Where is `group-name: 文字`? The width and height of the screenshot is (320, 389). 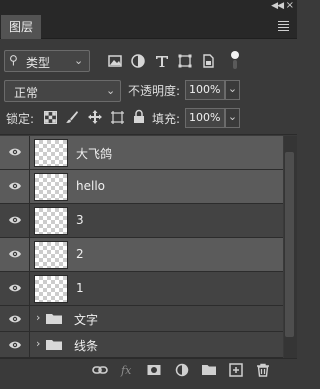 group-name: 文字 is located at coordinates (86, 320).